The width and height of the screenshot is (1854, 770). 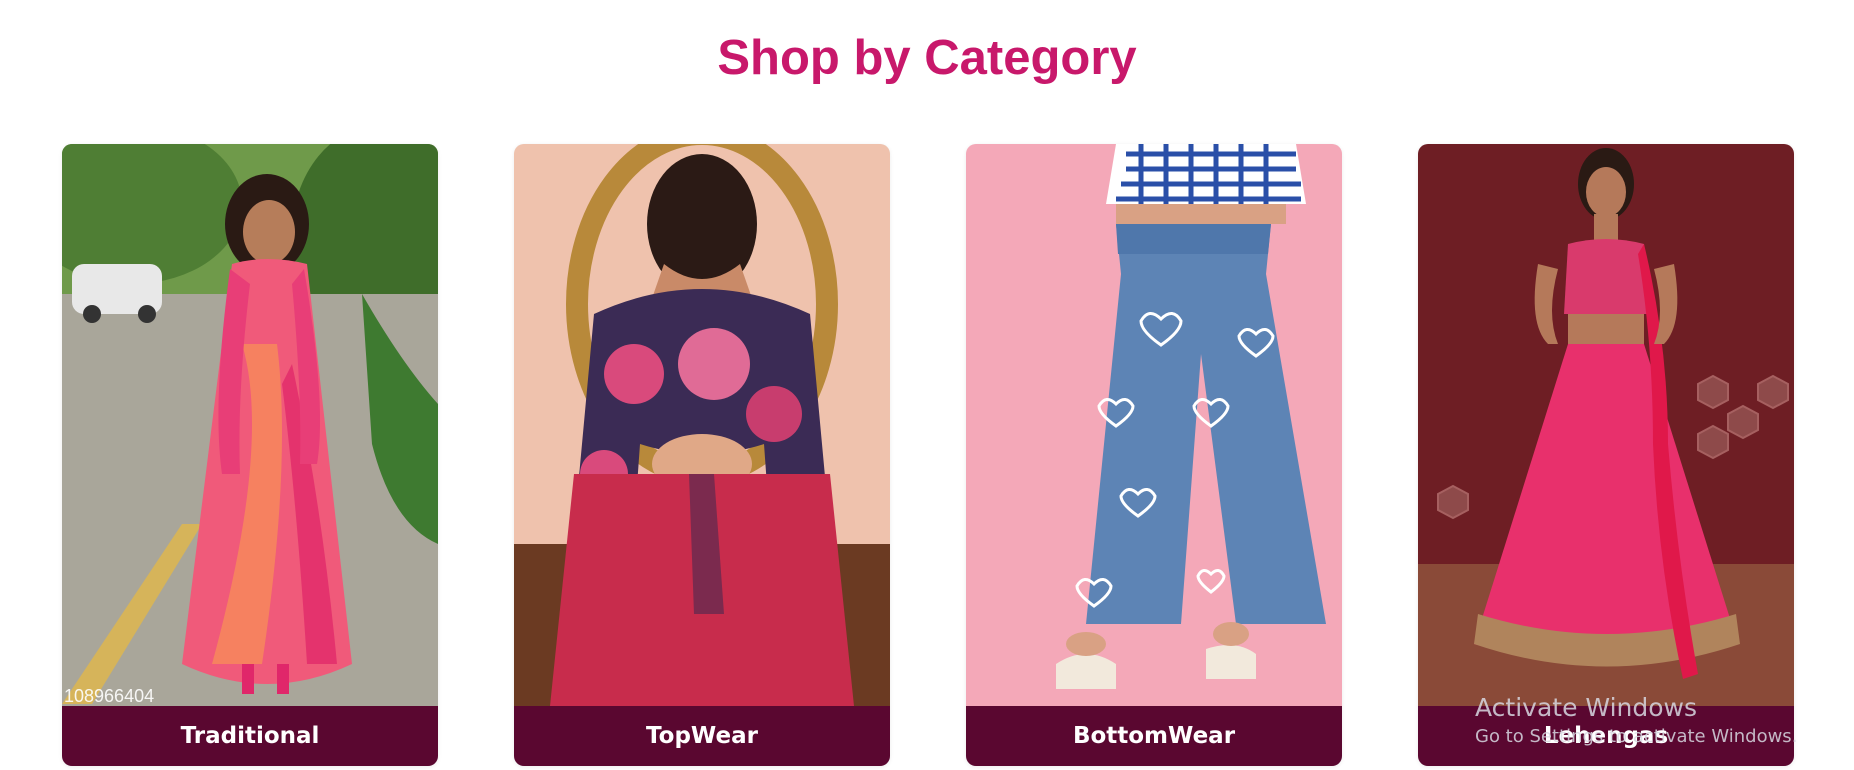 I want to click on category-label-traditional: Traditional, so click(x=250, y=736).